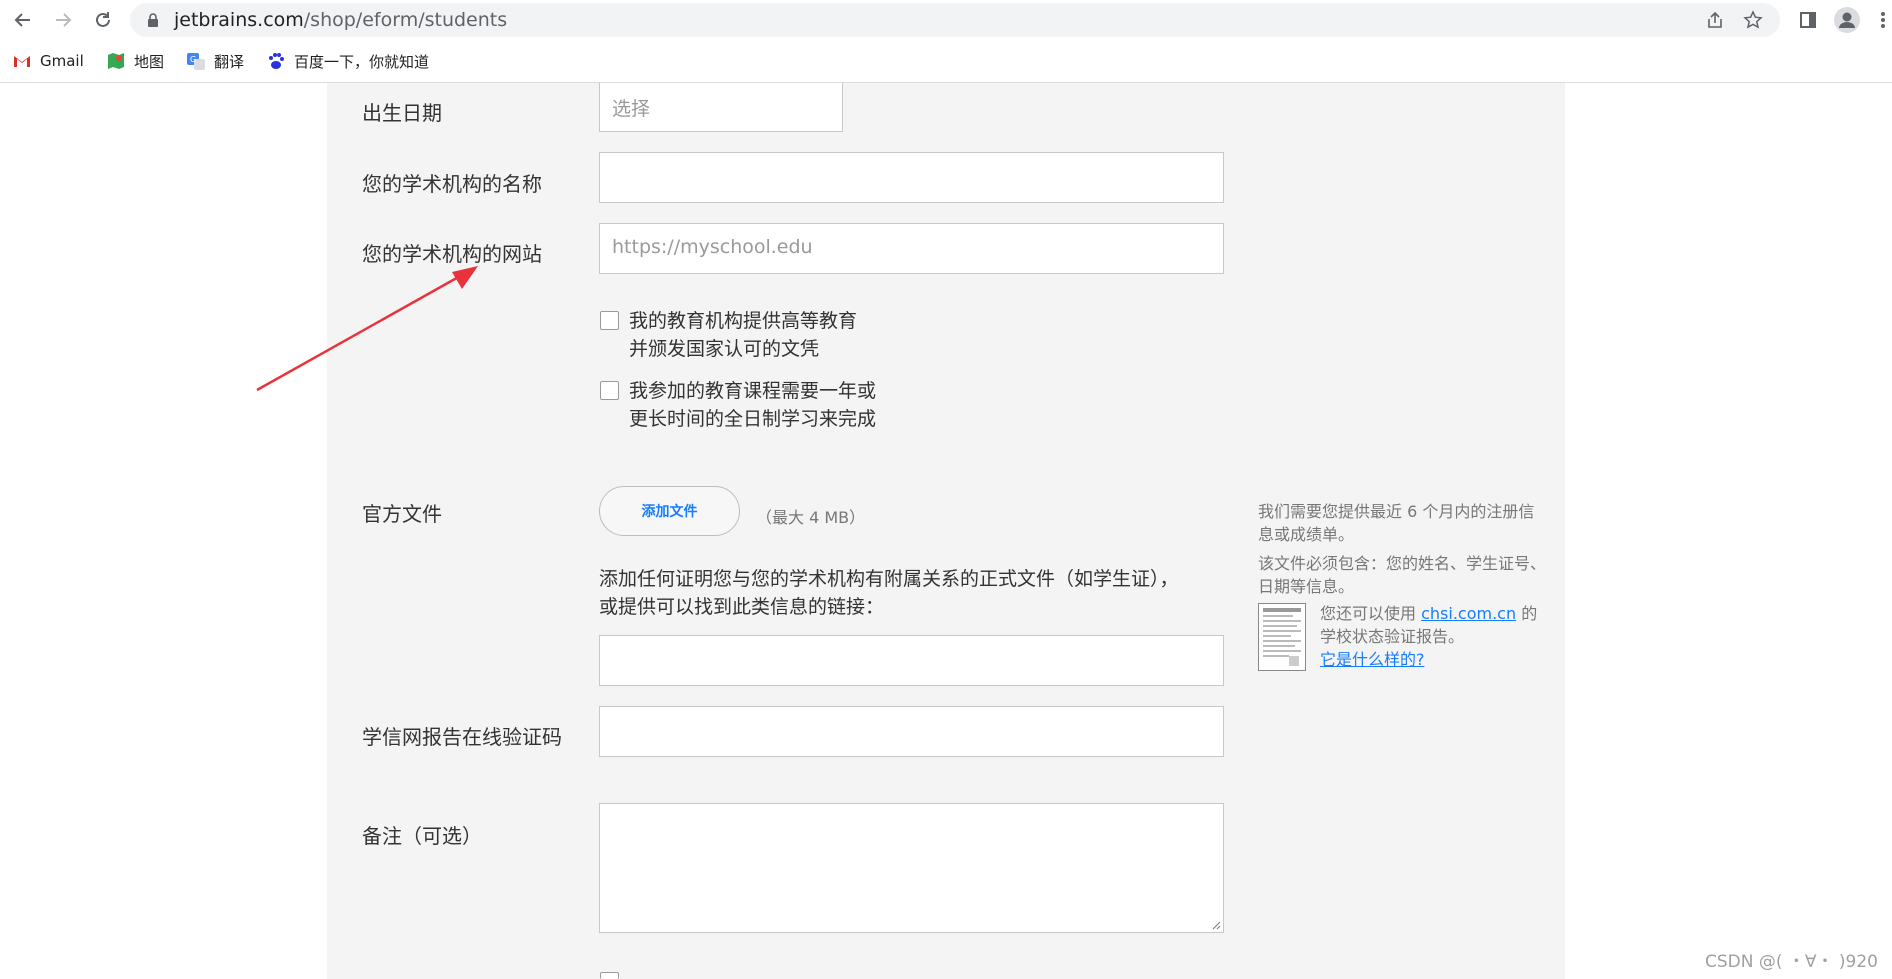 This screenshot has width=1892, height=979. Describe the element at coordinates (911, 660) in the screenshot. I see `document-link-input` at that location.